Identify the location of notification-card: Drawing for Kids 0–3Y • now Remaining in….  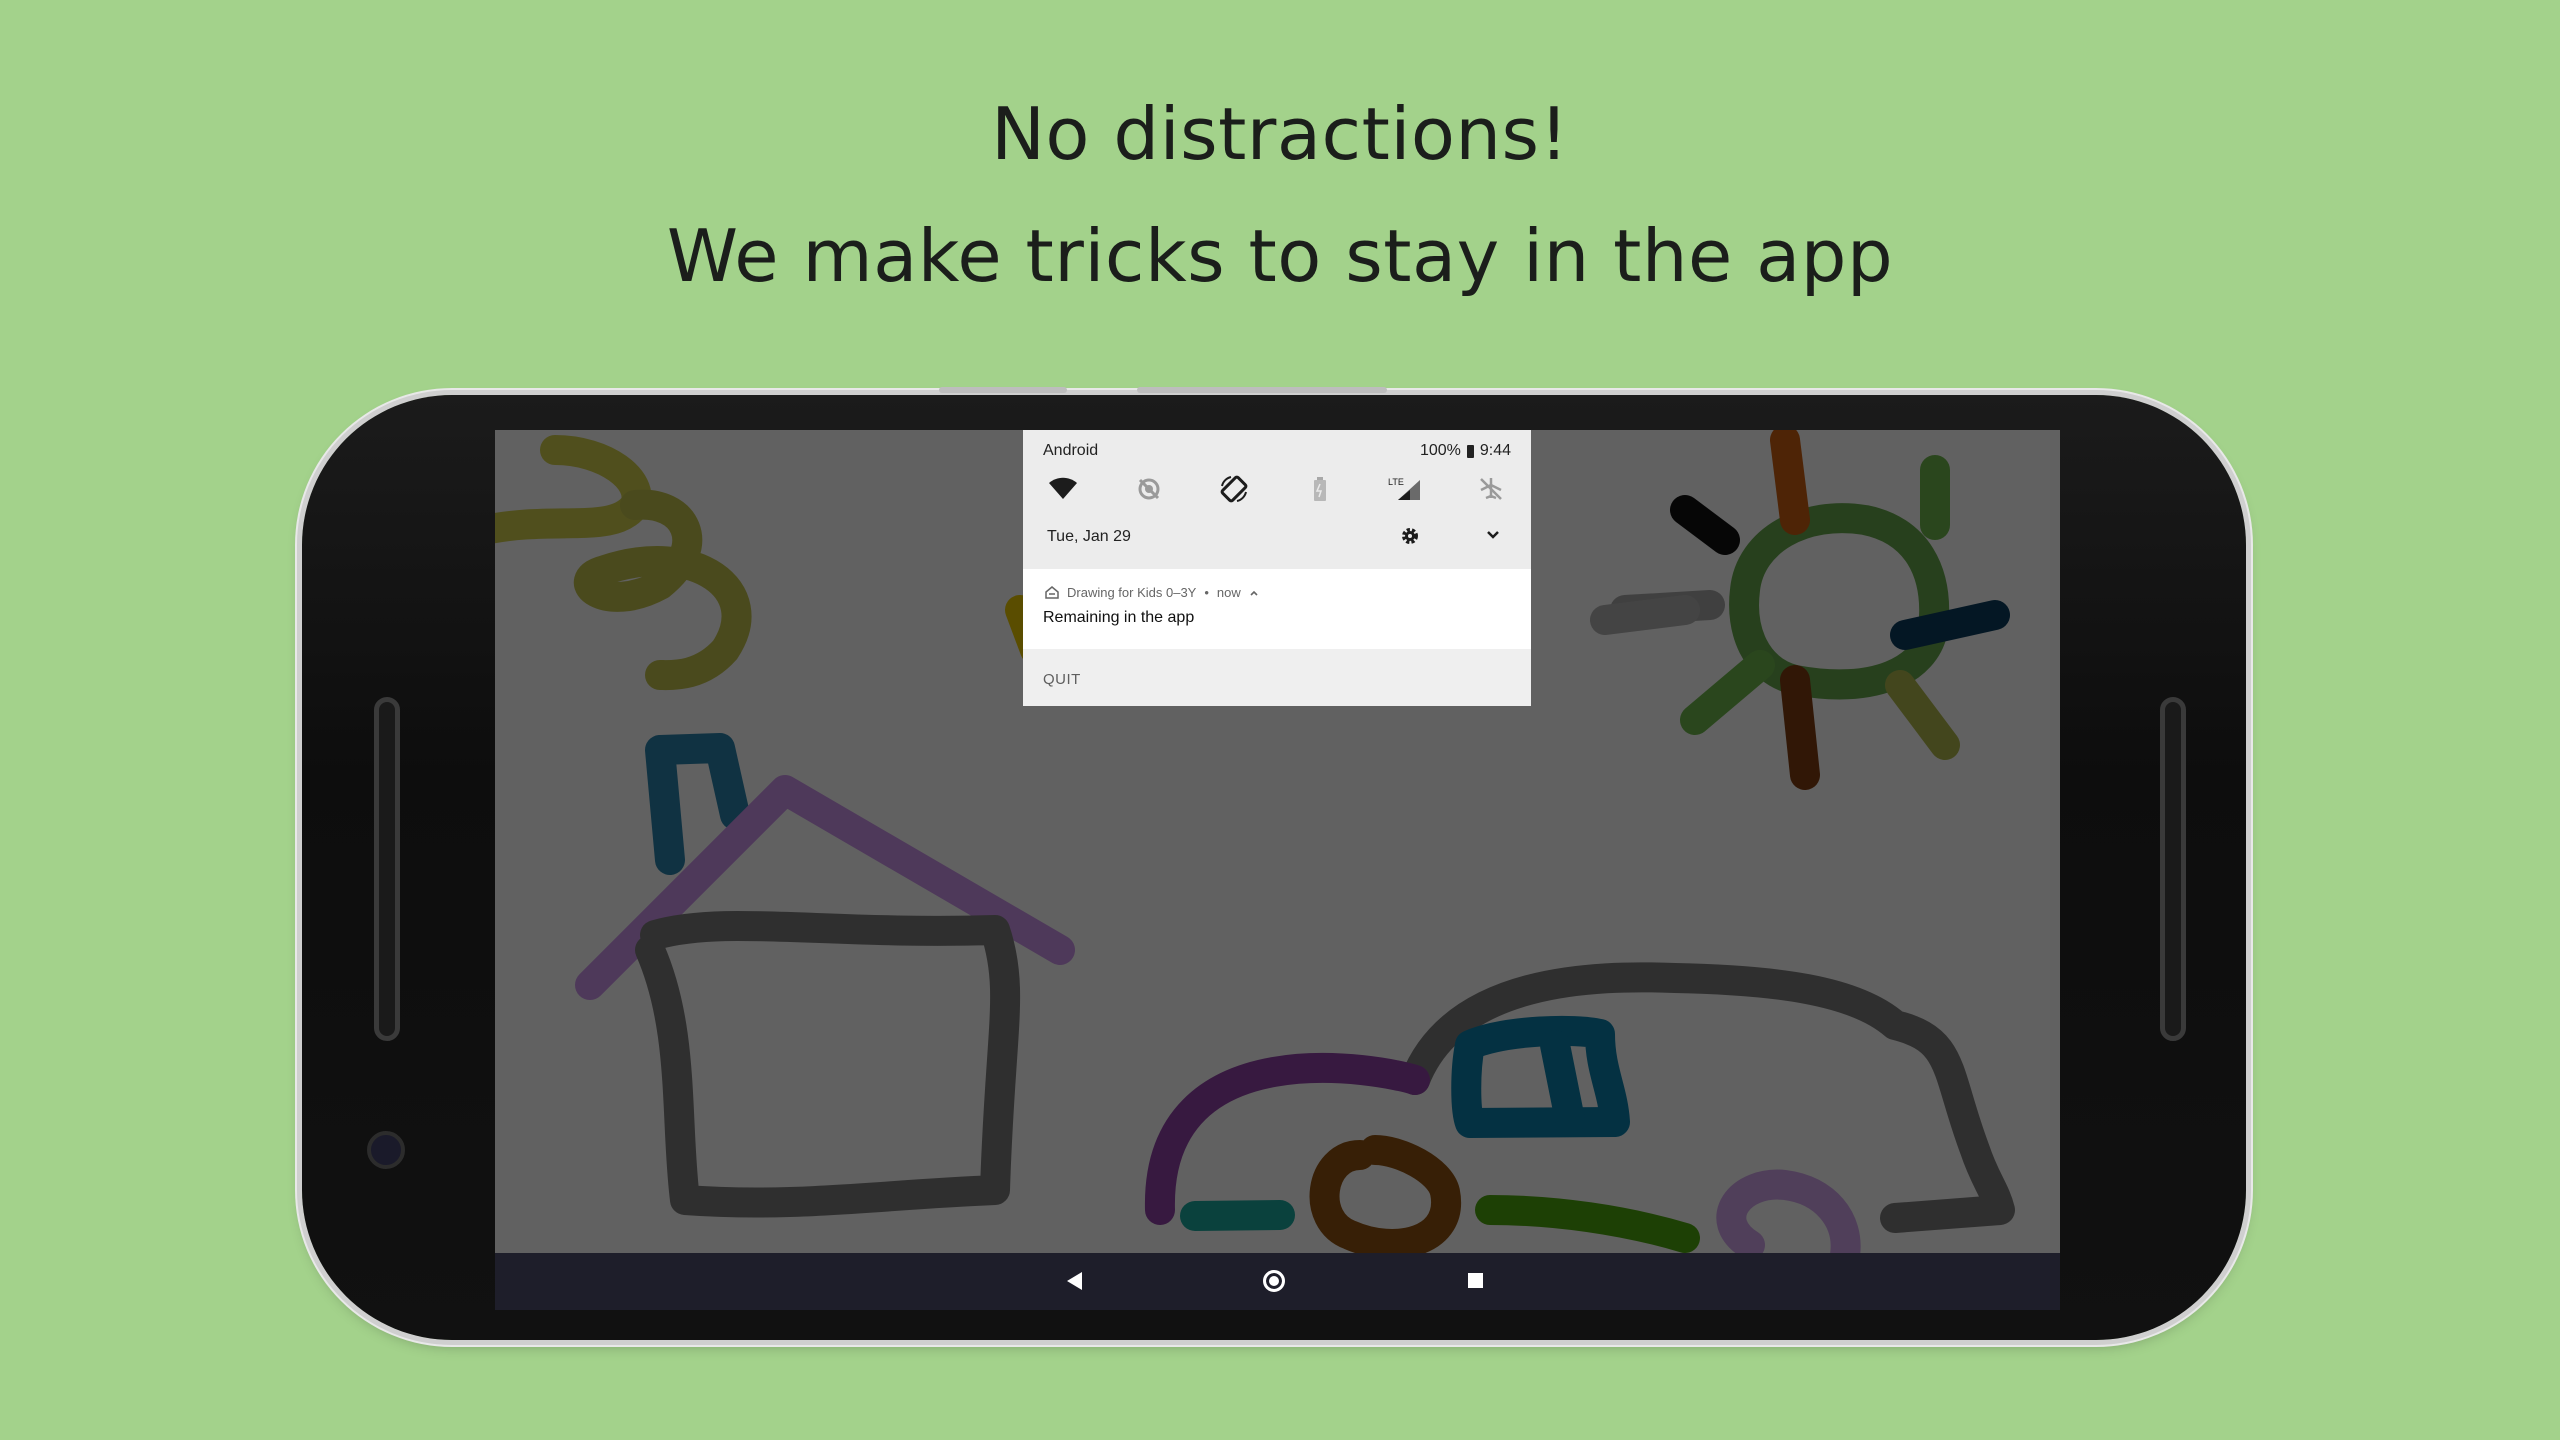
(1277, 609).